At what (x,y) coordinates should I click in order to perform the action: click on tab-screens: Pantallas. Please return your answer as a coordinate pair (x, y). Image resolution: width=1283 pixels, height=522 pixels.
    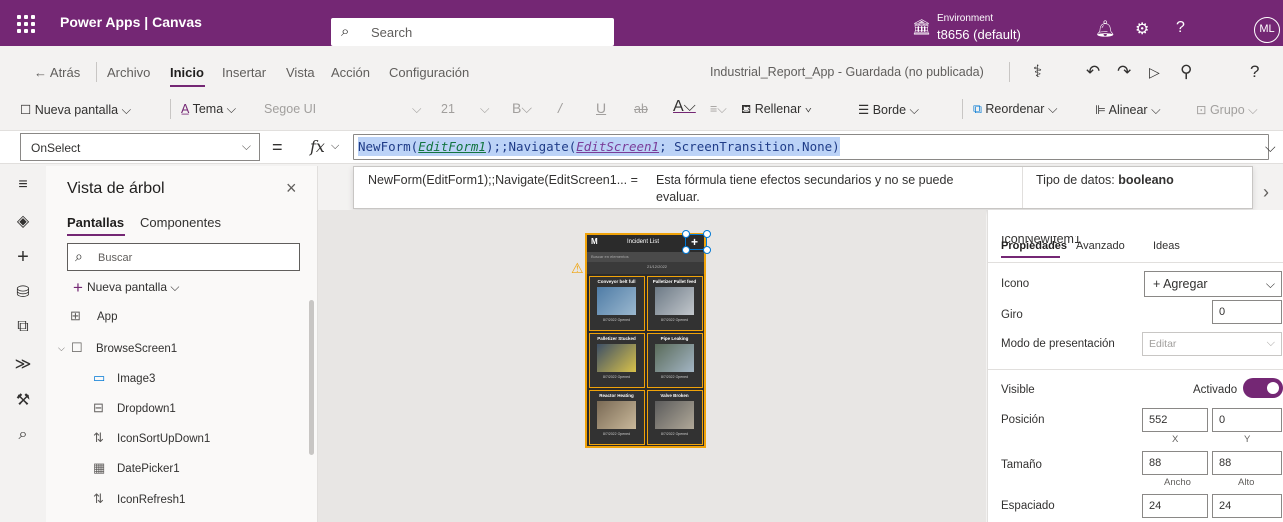
    Looking at the image, I should click on (95, 222).